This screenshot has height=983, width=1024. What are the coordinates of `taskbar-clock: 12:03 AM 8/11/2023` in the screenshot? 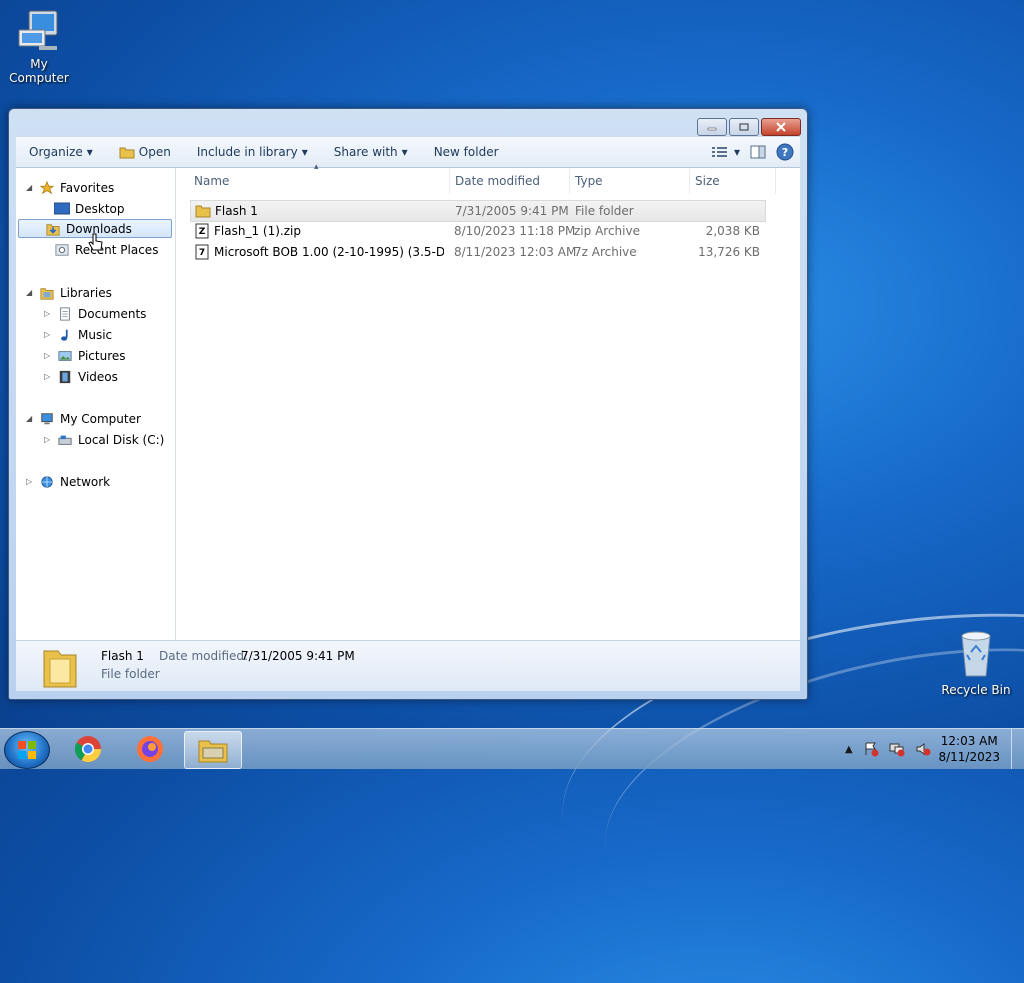 It's located at (969, 749).